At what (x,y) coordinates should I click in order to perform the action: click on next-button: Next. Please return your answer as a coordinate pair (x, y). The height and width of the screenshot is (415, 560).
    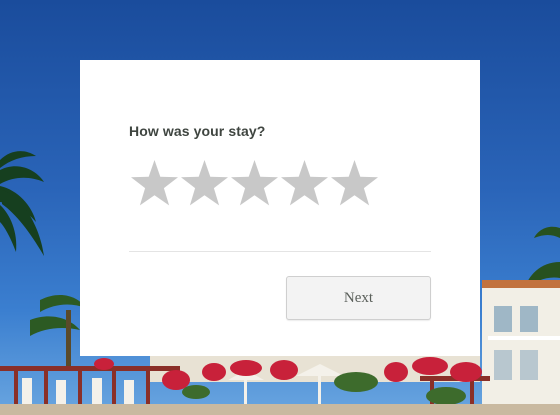
    Looking at the image, I should click on (358, 298).